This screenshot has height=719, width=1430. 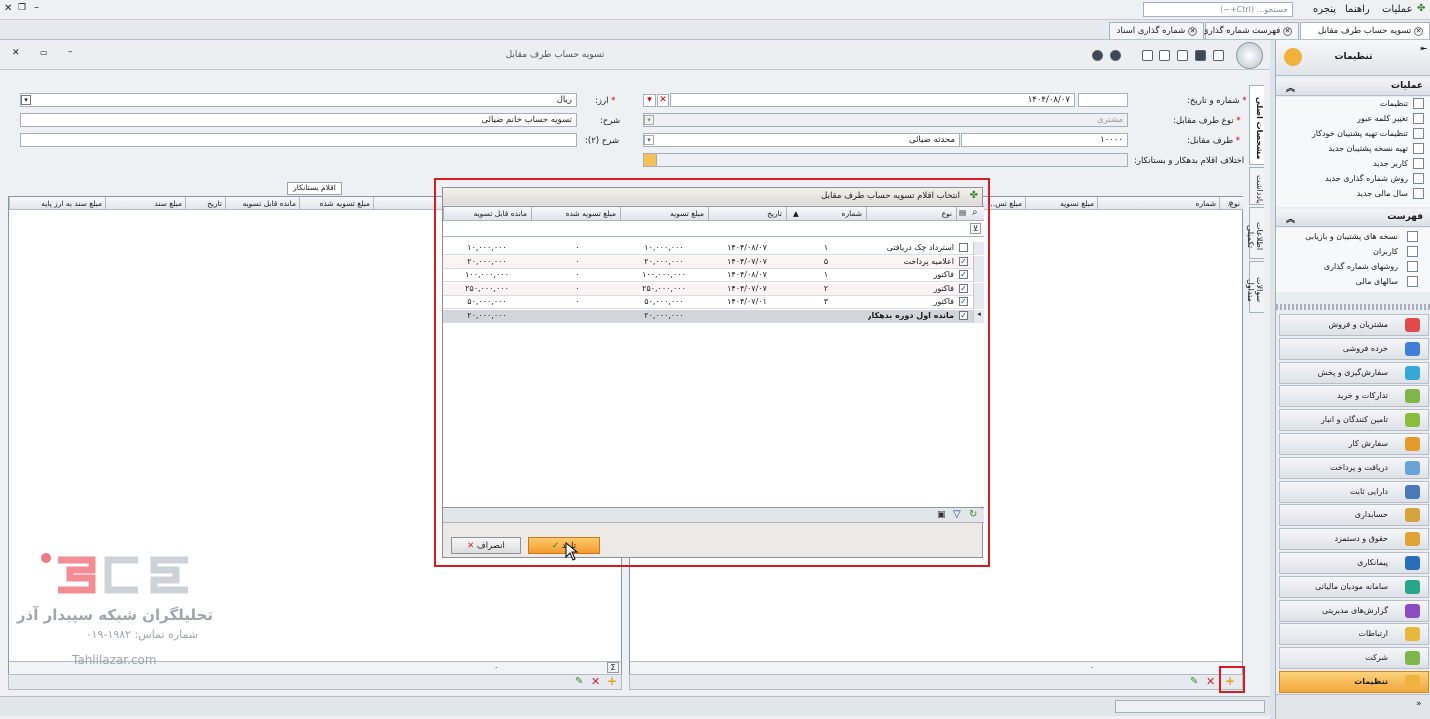 I want to click on search-icon: ⌕, so click(x=1231, y=203).